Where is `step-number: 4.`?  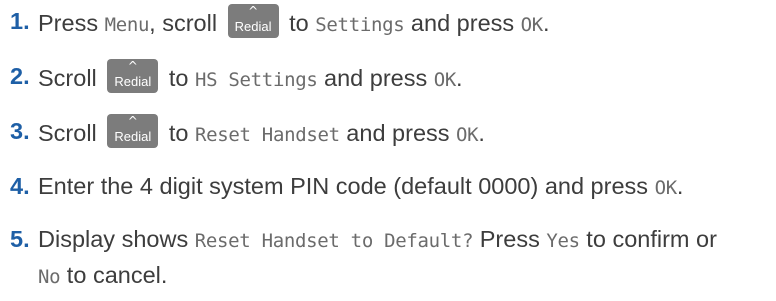
step-number: 4. is located at coordinates (20, 186).